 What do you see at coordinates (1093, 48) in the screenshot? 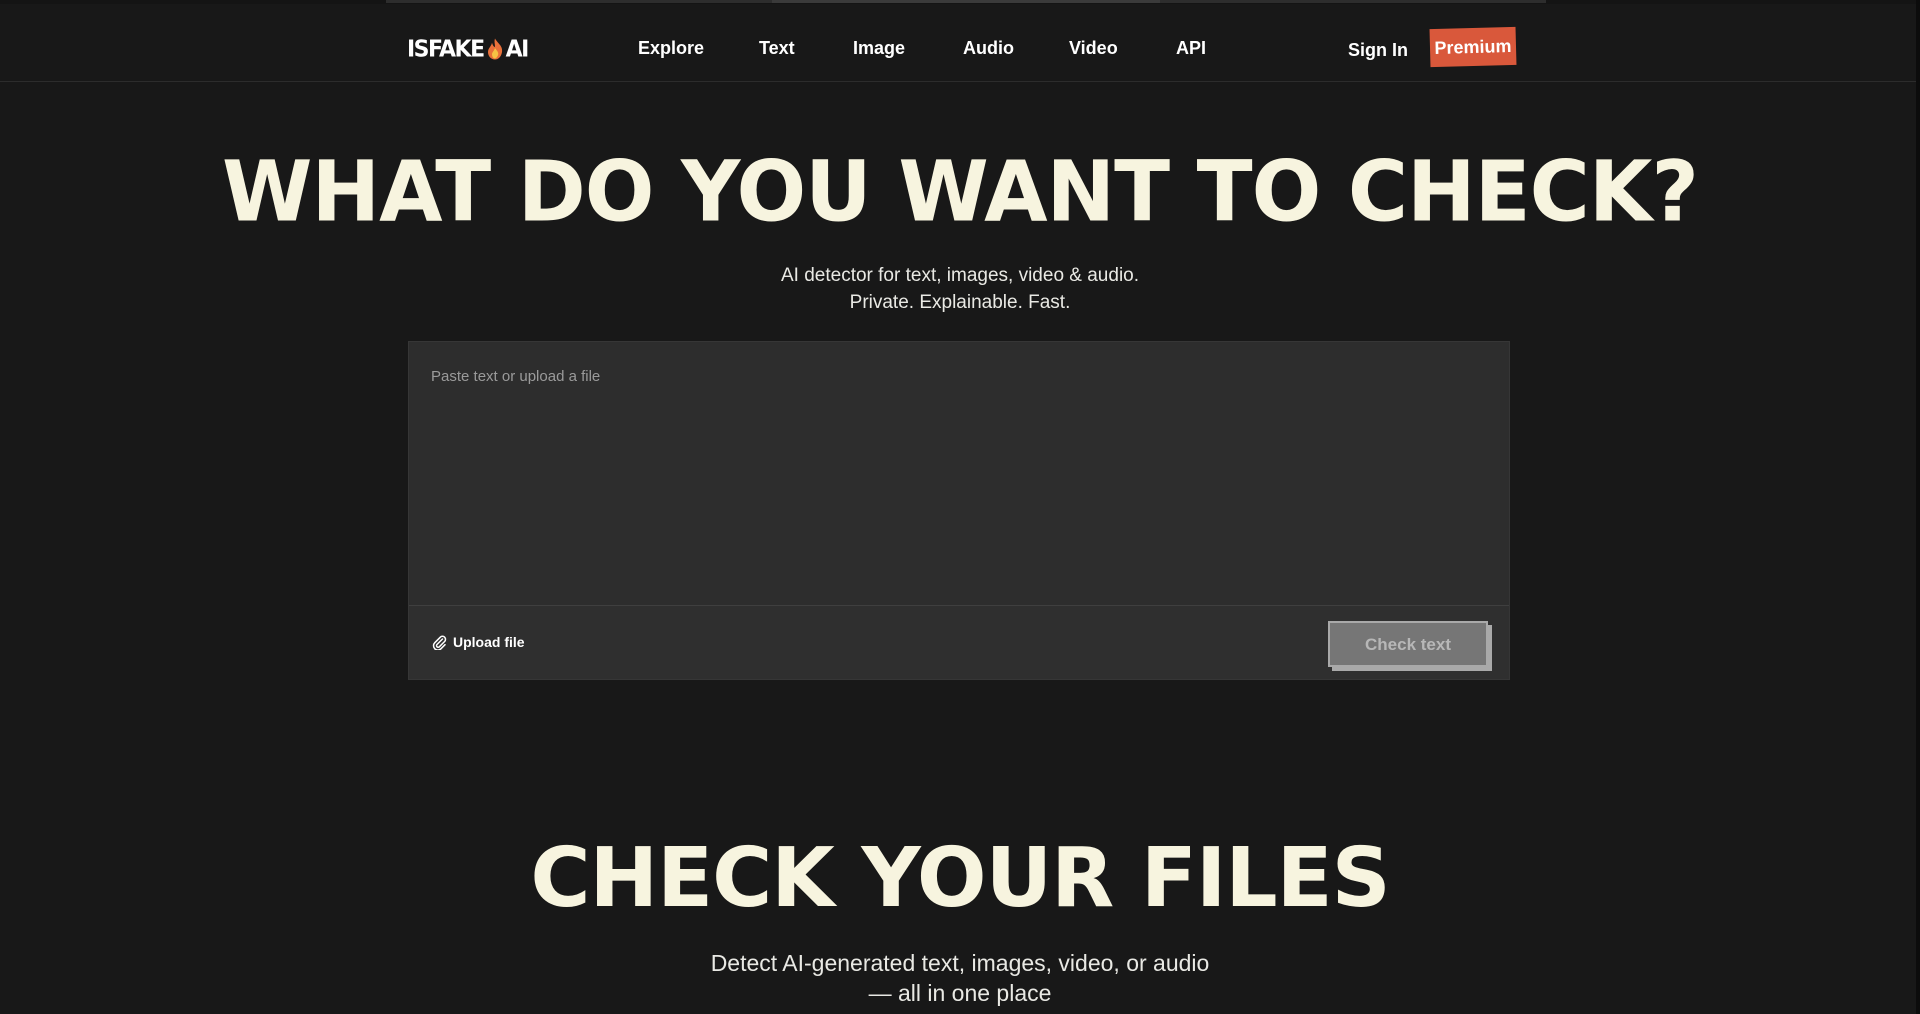
I see `nav-video: Video` at bounding box center [1093, 48].